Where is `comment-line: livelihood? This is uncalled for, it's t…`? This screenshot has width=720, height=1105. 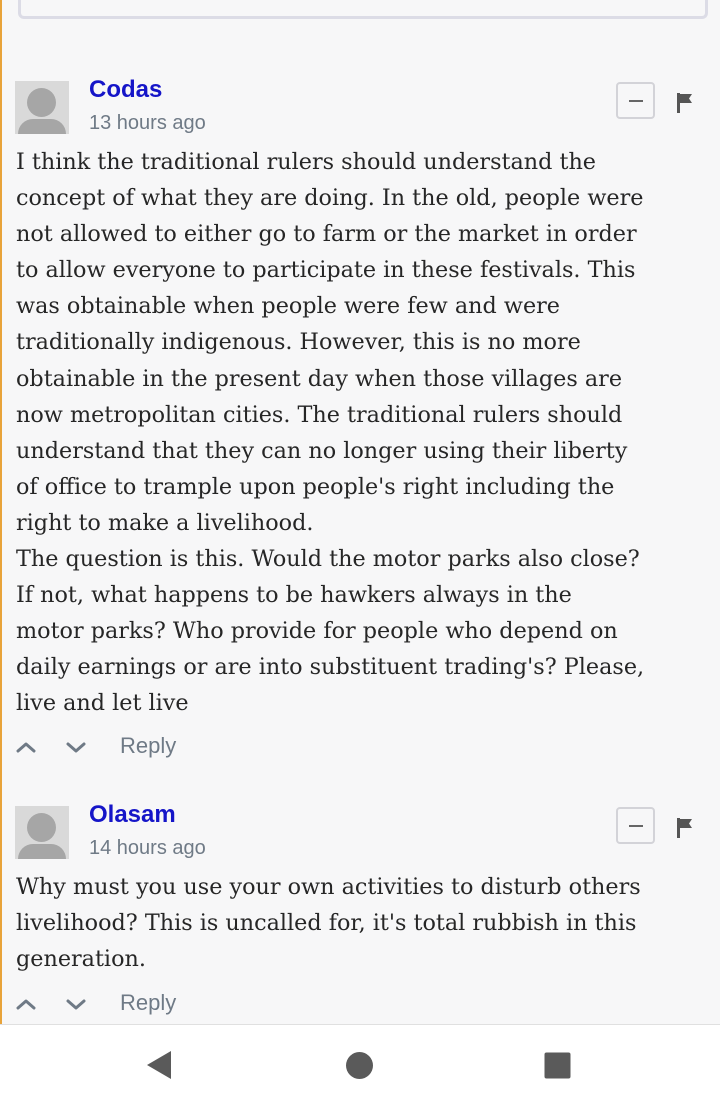 comment-line: livelihood? This is uncalled for, it's t… is located at coordinates (326, 923).